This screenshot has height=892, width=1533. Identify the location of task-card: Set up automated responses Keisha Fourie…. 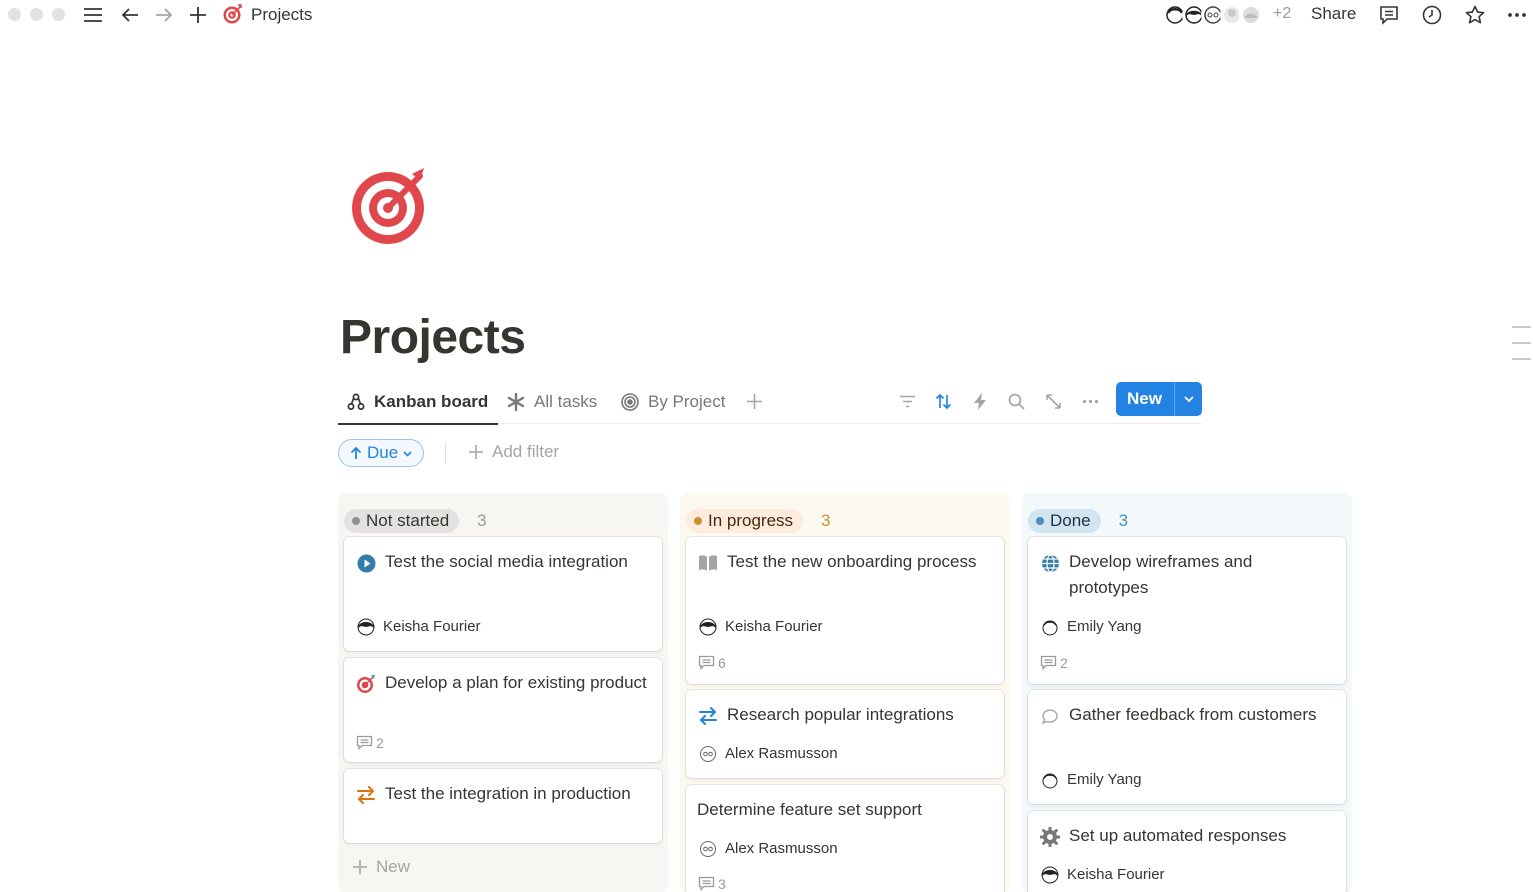
(1187, 851).